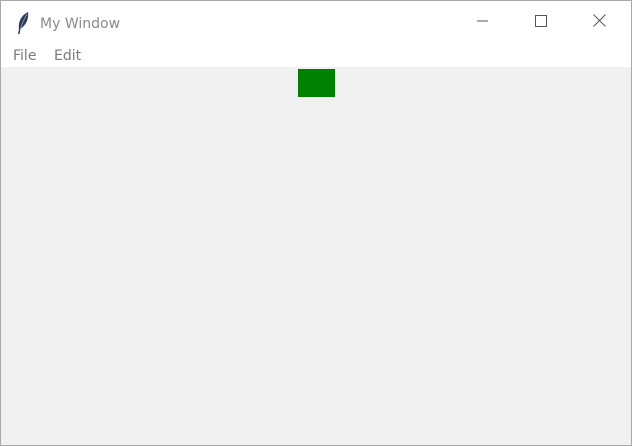 The width and height of the screenshot is (632, 446). I want to click on green-rectangle, so click(316, 83).